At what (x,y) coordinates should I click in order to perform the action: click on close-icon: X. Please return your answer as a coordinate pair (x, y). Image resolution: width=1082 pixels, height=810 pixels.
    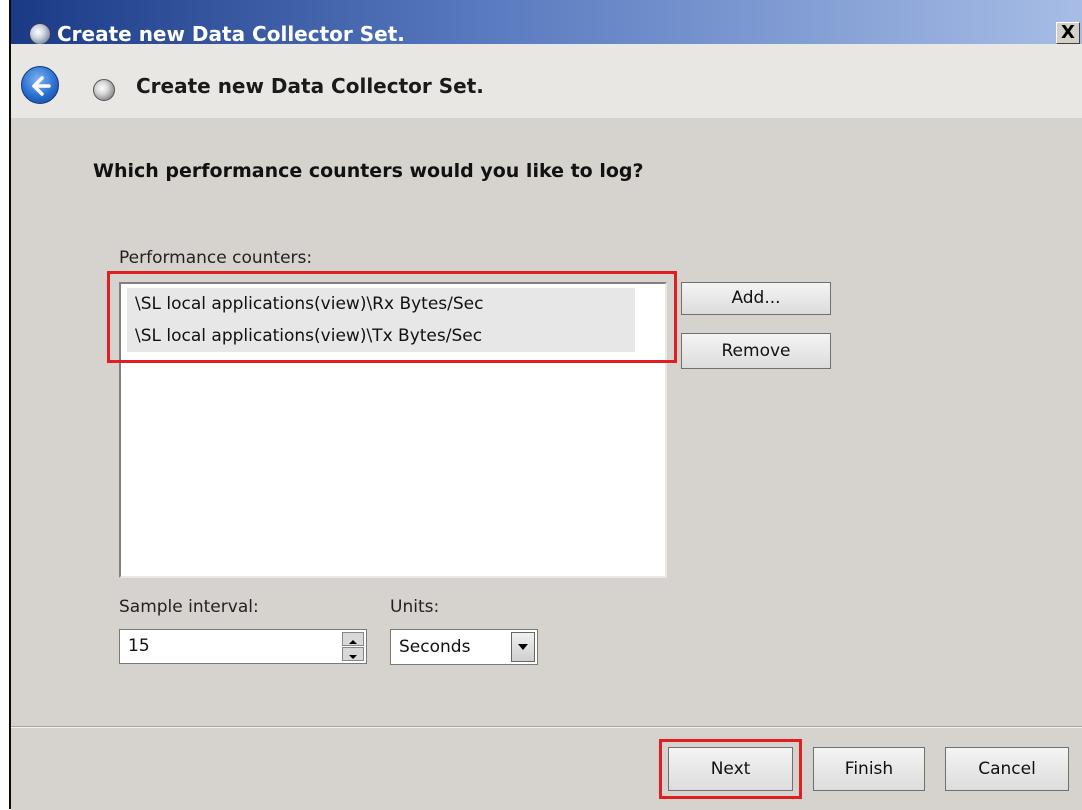
    Looking at the image, I should click on (1068, 33).